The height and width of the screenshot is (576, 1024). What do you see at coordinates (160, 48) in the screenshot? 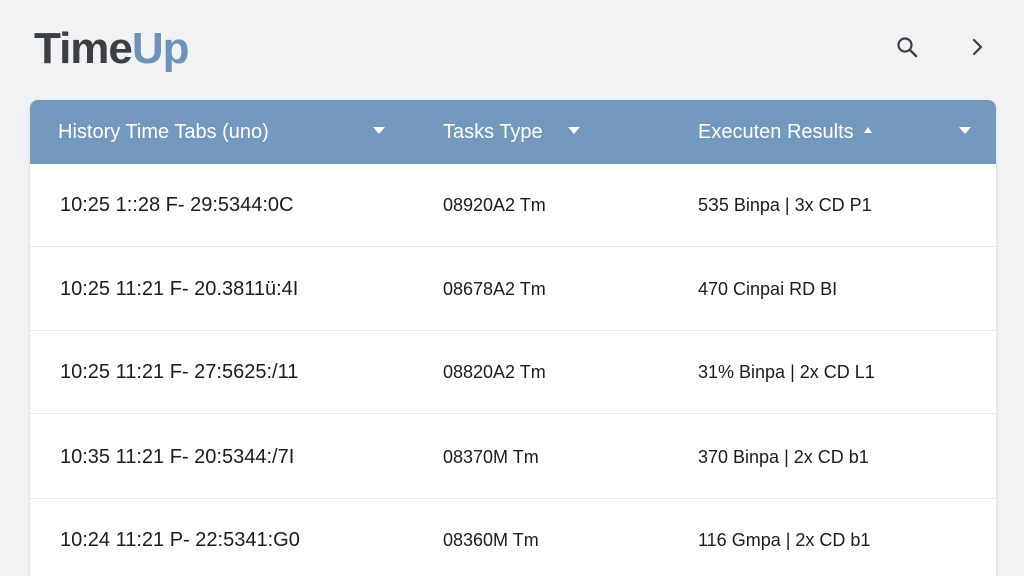
I see `logo-text-up: Up` at bounding box center [160, 48].